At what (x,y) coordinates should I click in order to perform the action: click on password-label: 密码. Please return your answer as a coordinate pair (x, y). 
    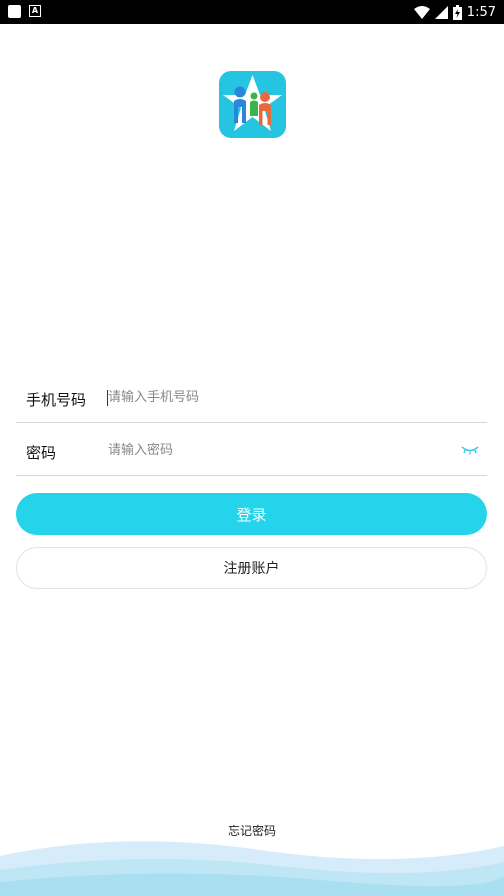
    Looking at the image, I should click on (41, 453).